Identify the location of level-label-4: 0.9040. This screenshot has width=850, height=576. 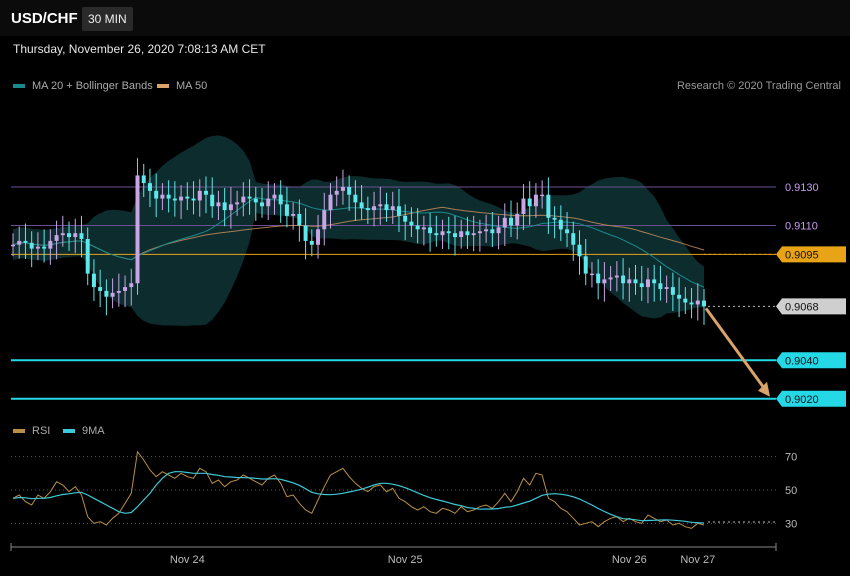
(802, 361).